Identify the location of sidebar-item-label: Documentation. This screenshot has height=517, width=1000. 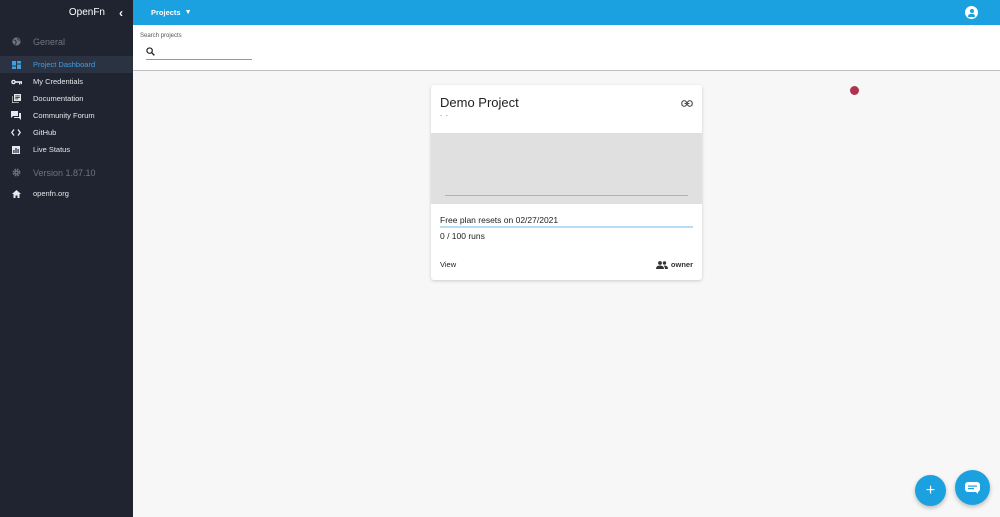
(58, 98).